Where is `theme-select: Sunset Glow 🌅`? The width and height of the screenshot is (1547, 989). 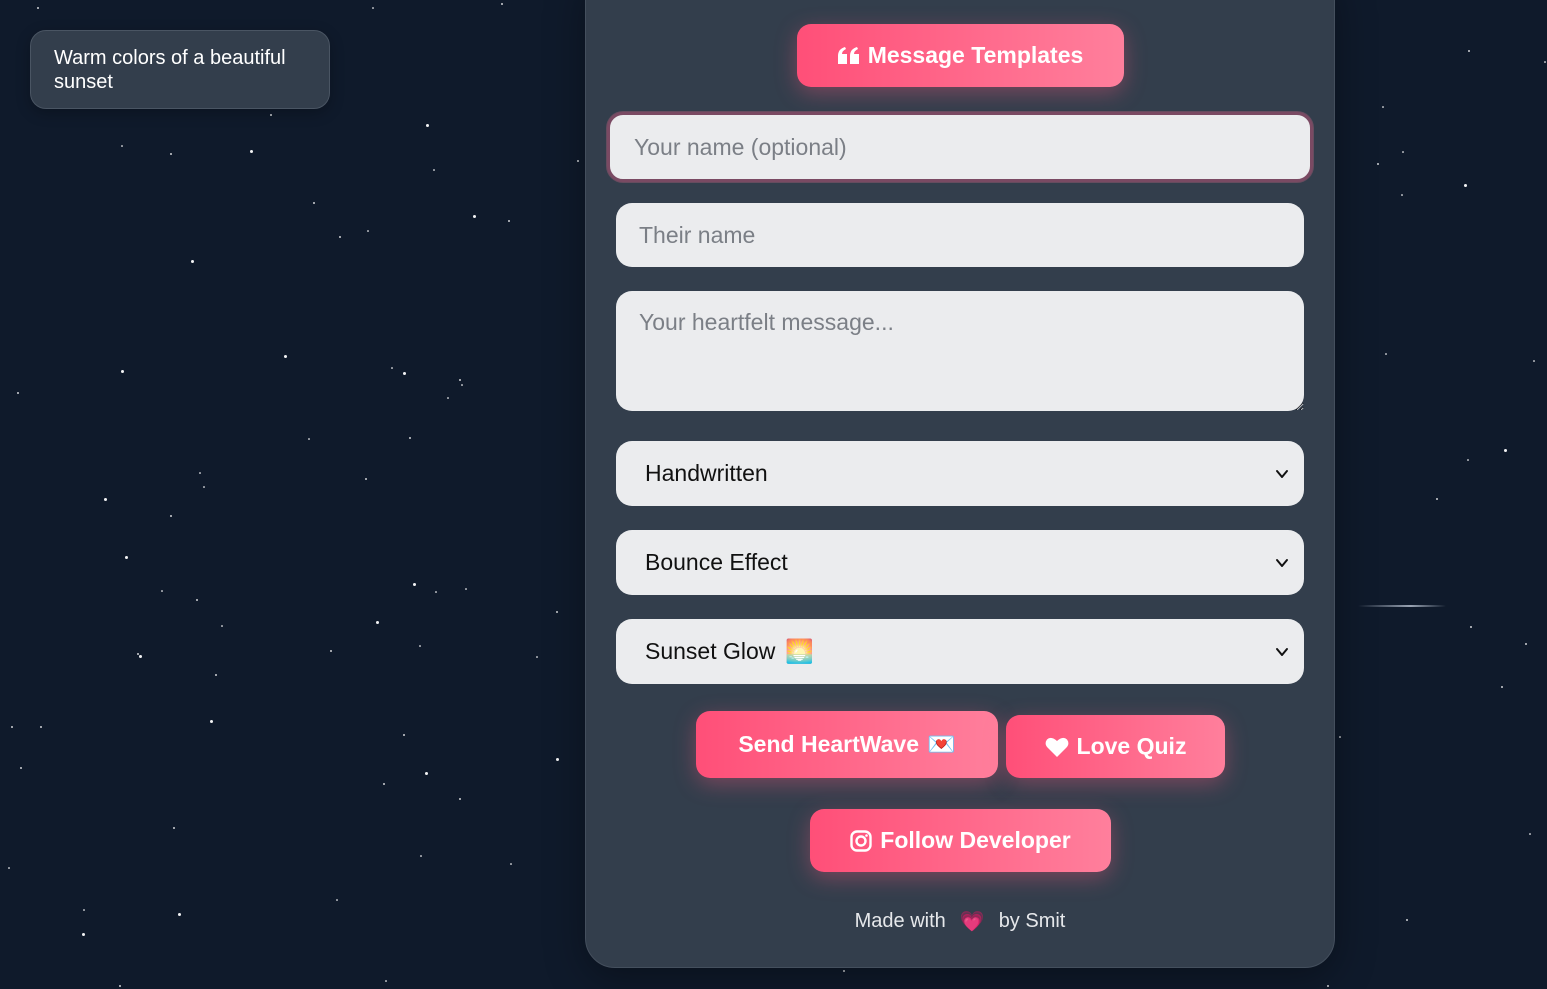 theme-select: Sunset Glow 🌅 is located at coordinates (960, 651).